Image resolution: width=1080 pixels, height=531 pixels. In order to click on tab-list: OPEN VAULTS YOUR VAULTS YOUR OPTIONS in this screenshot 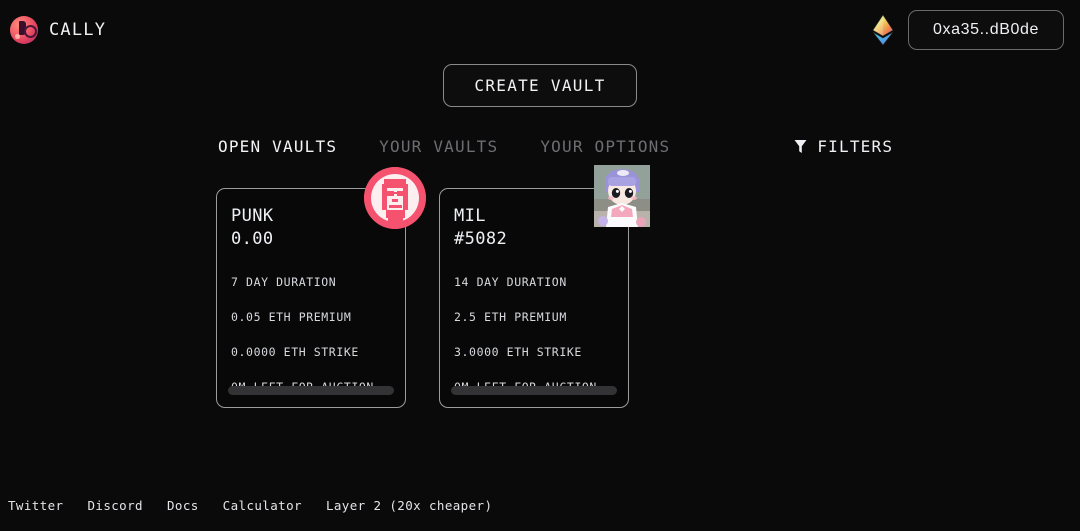, I will do `click(444, 146)`.